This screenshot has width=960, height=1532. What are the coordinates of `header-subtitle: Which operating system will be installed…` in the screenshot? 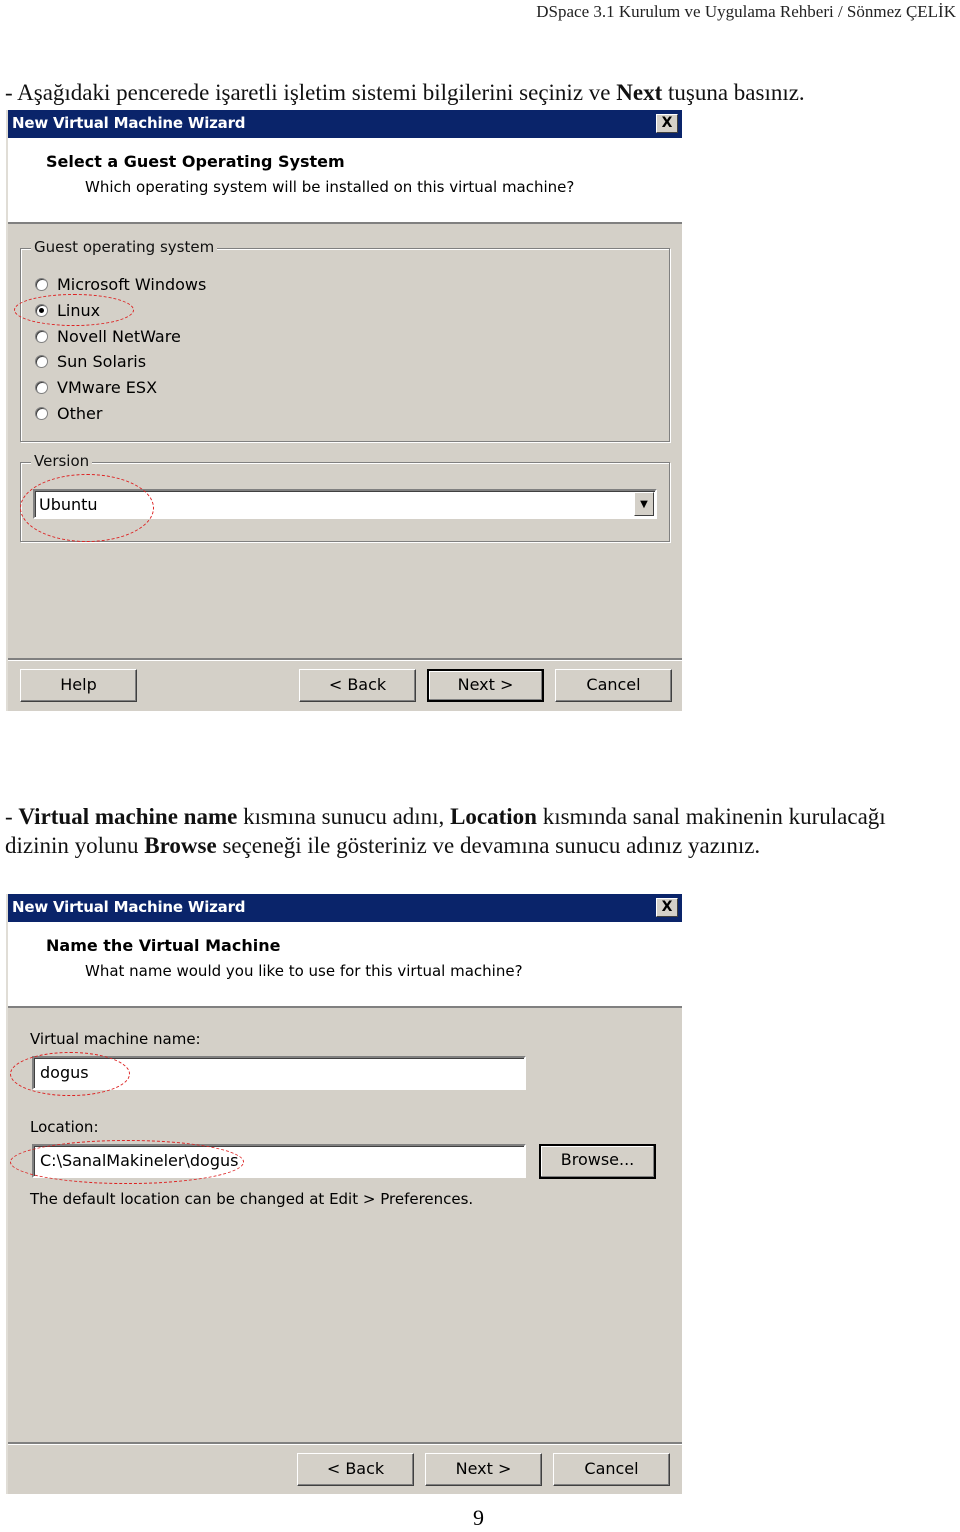 It's located at (330, 187).